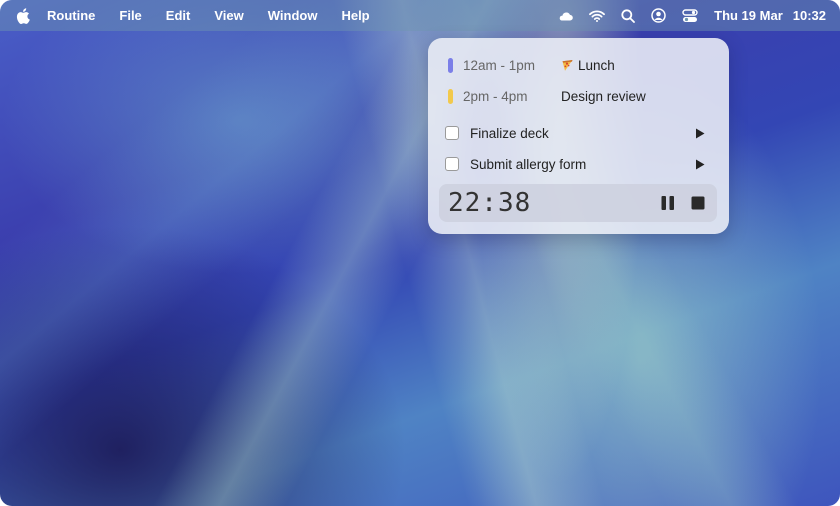 The image size is (840, 506). I want to click on task-row: Submit allergy form, so click(578, 164).